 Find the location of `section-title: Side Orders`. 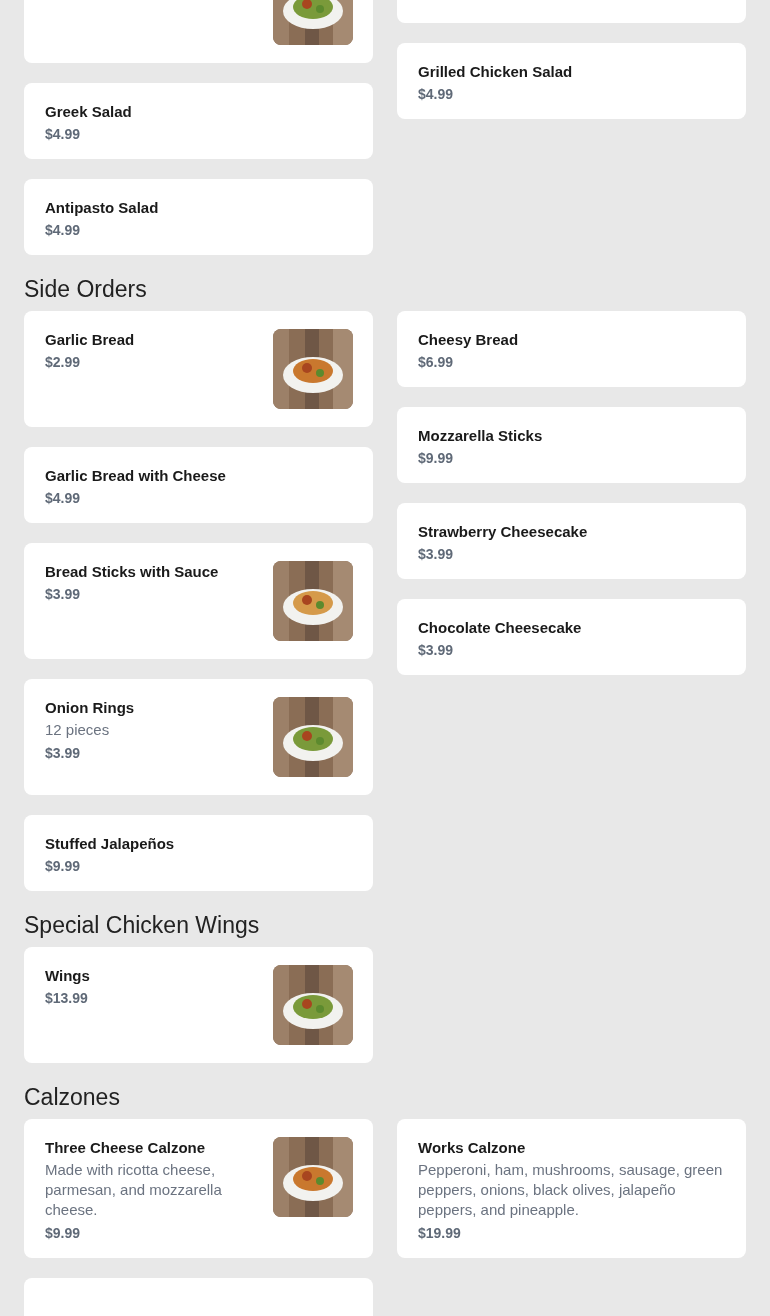

section-title: Side Orders is located at coordinates (86, 289).